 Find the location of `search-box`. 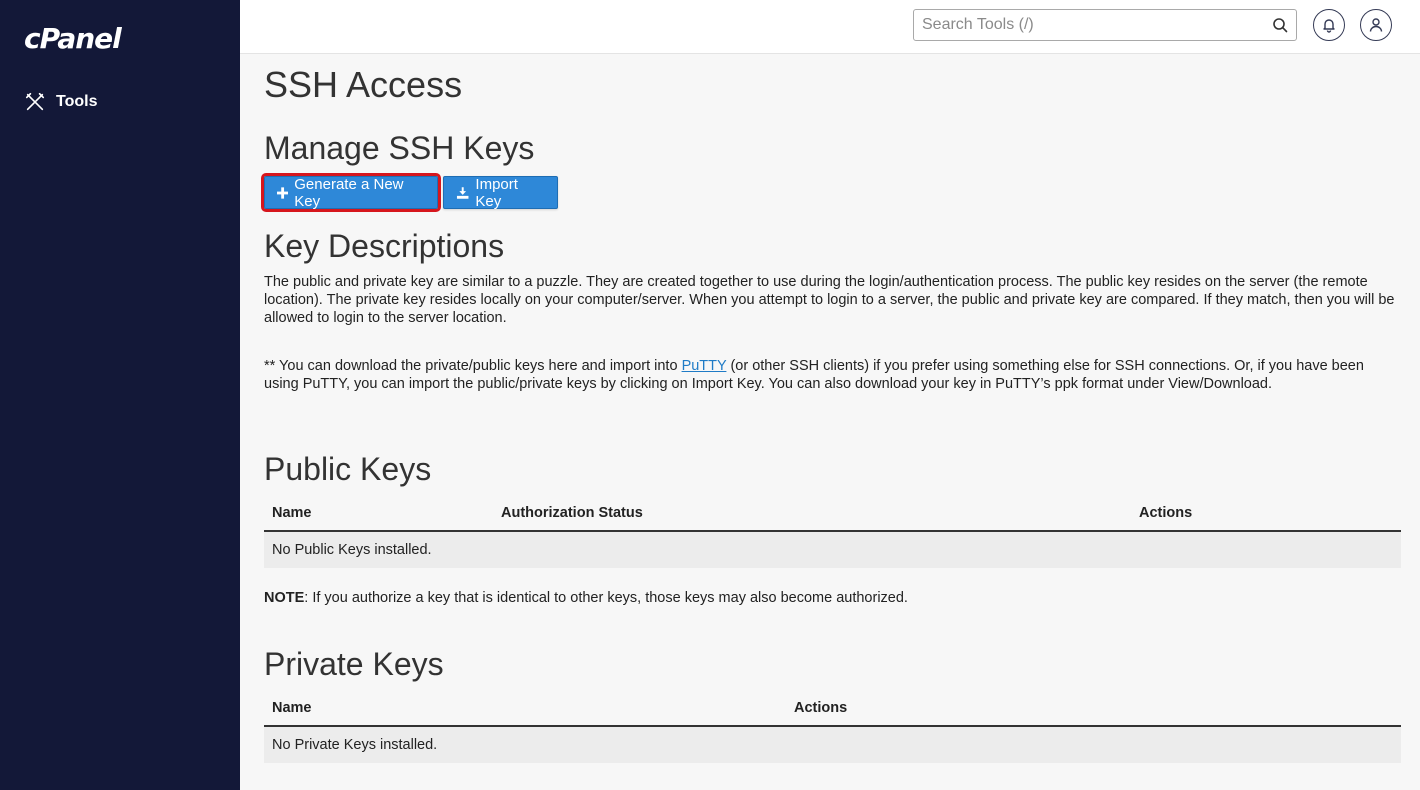

search-box is located at coordinates (1105, 25).